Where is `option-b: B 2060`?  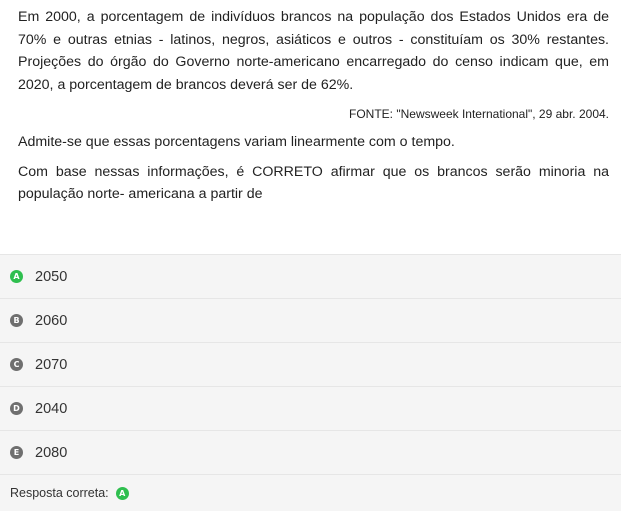
option-b: B 2060 is located at coordinates (310, 321).